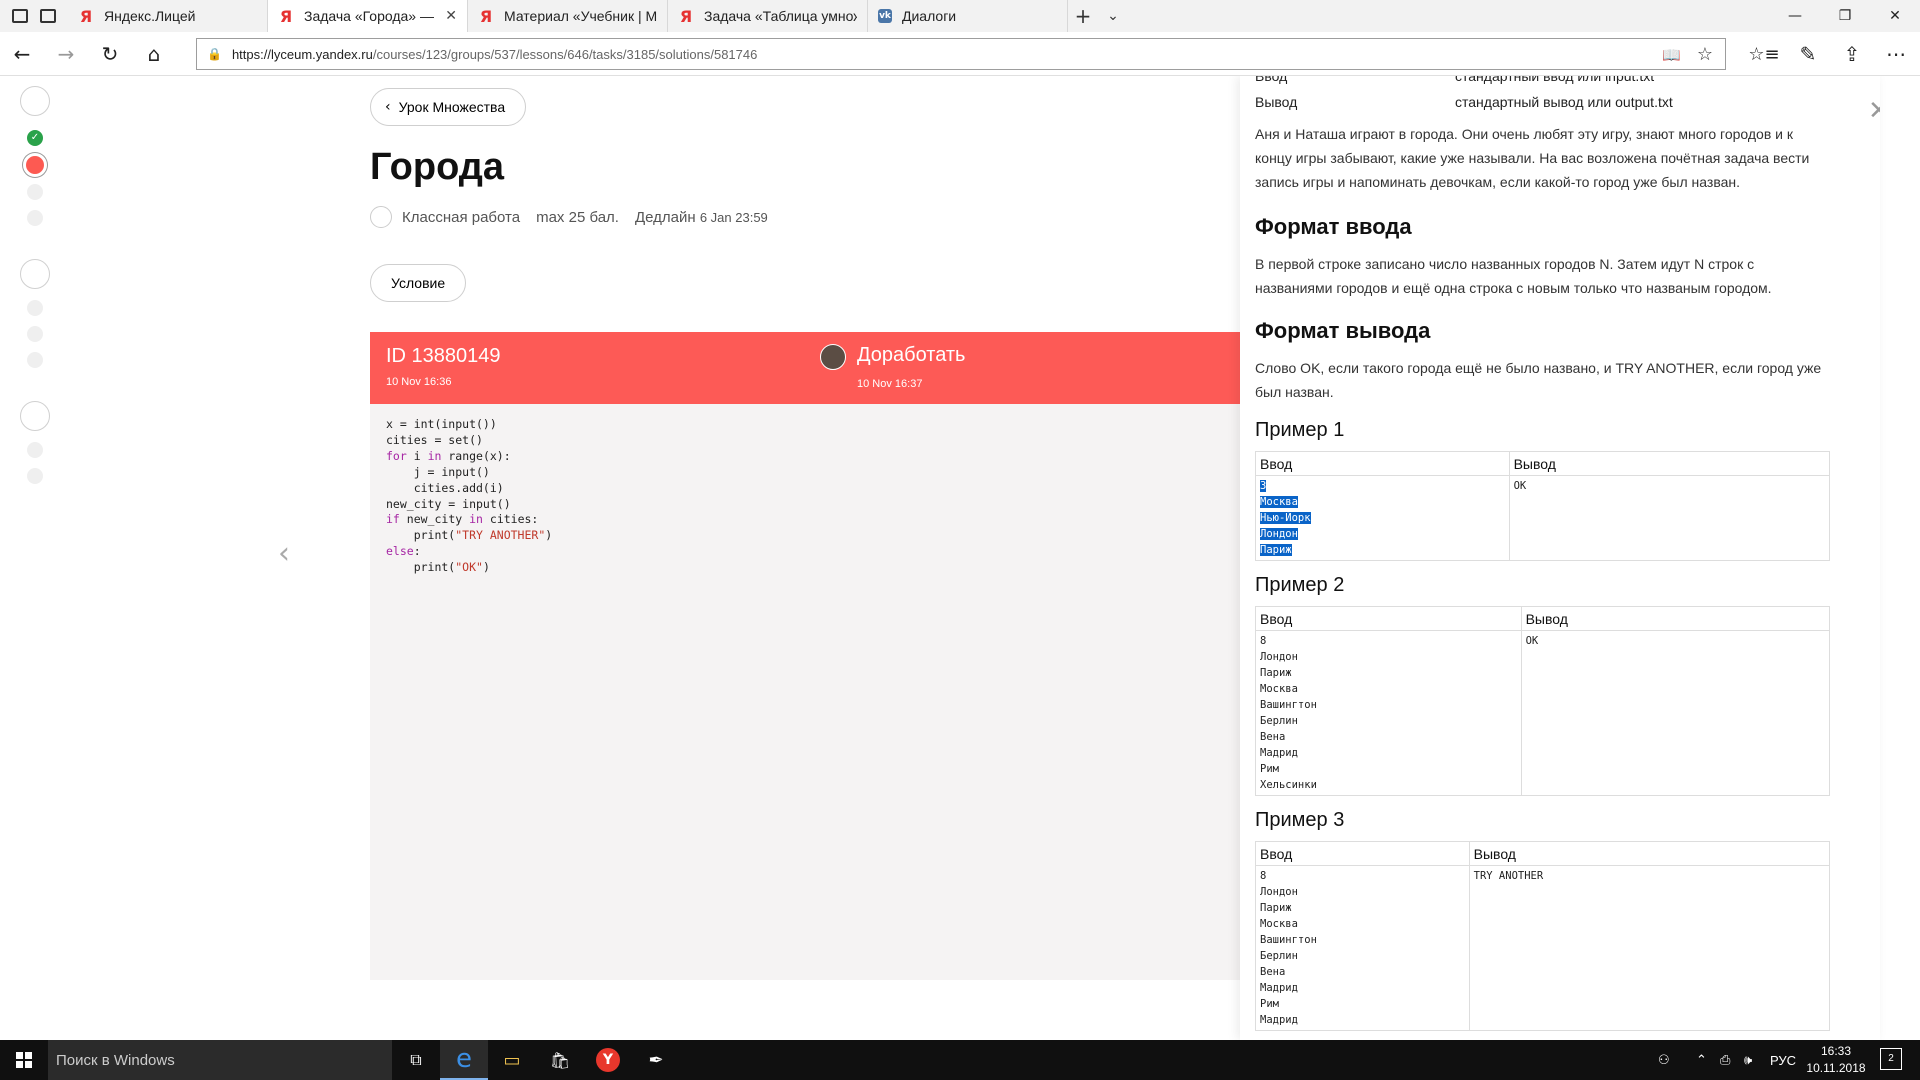  What do you see at coordinates (560, 1060) in the screenshot?
I see `store-icon: 🛍` at bounding box center [560, 1060].